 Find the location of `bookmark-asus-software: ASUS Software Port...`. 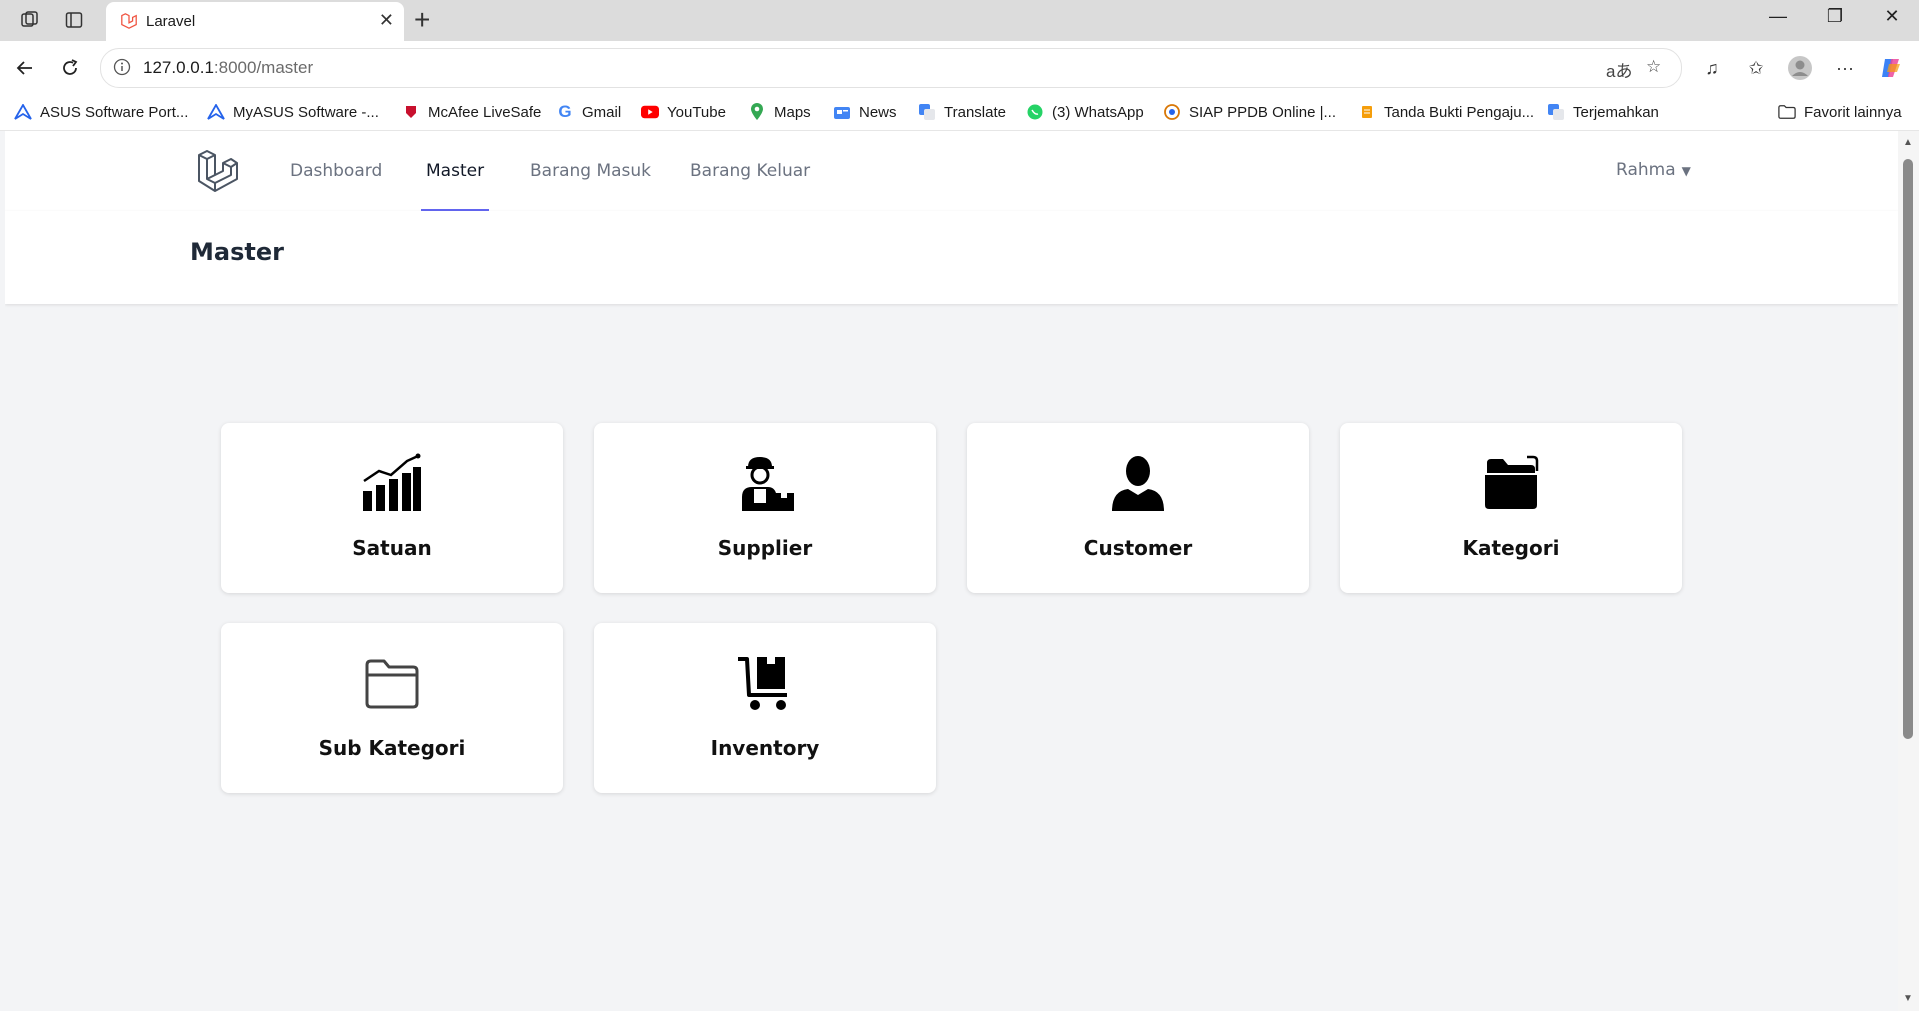

bookmark-asus-software: ASUS Software Port... is located at coordinates (101, 112).